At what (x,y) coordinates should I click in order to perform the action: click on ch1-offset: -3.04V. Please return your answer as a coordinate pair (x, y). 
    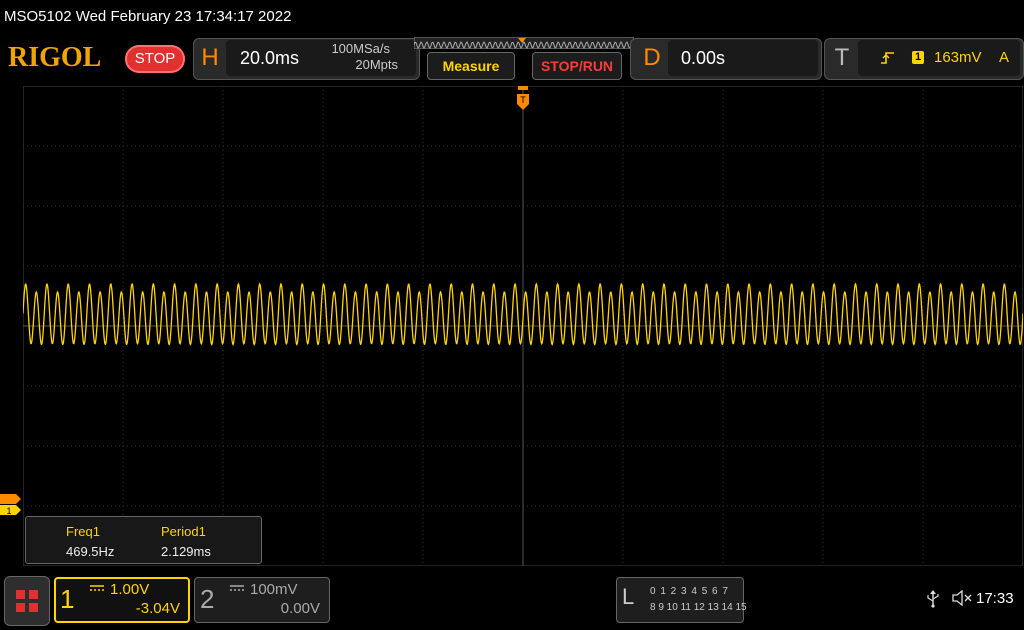
    Looking at the image, I should click on (157, 608).